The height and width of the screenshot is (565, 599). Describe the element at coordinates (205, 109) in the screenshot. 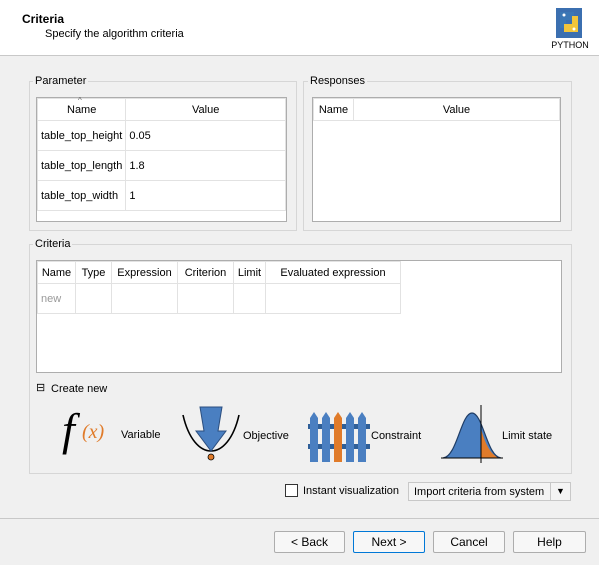

I see `parameter-value-header: Value` at that location.